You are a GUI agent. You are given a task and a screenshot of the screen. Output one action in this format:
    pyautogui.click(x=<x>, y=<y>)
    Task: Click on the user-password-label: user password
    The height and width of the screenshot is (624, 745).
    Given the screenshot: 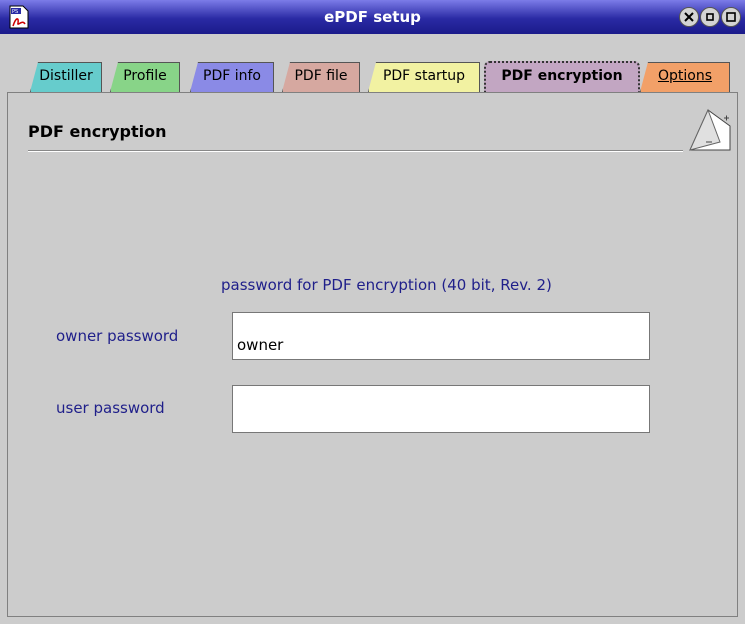 What is the action you would take?
    pyautogui.click(x=110, y=408)
    